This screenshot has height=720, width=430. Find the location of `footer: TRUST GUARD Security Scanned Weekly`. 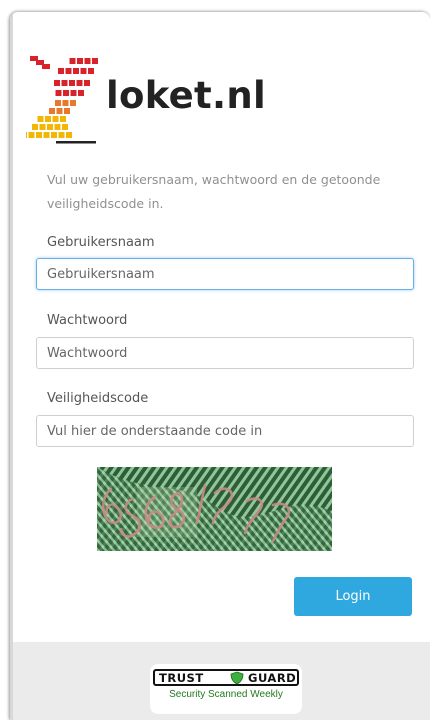

footer: TRUST GUARD Security Scanned Weekly is located at coordinates (221, 681).